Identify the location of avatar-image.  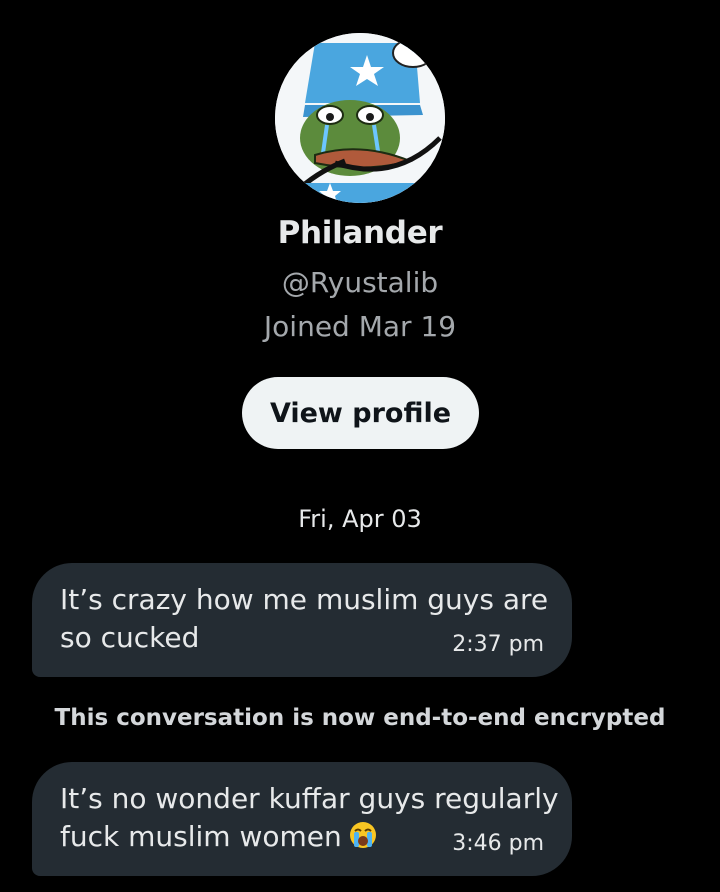
(360, 118).